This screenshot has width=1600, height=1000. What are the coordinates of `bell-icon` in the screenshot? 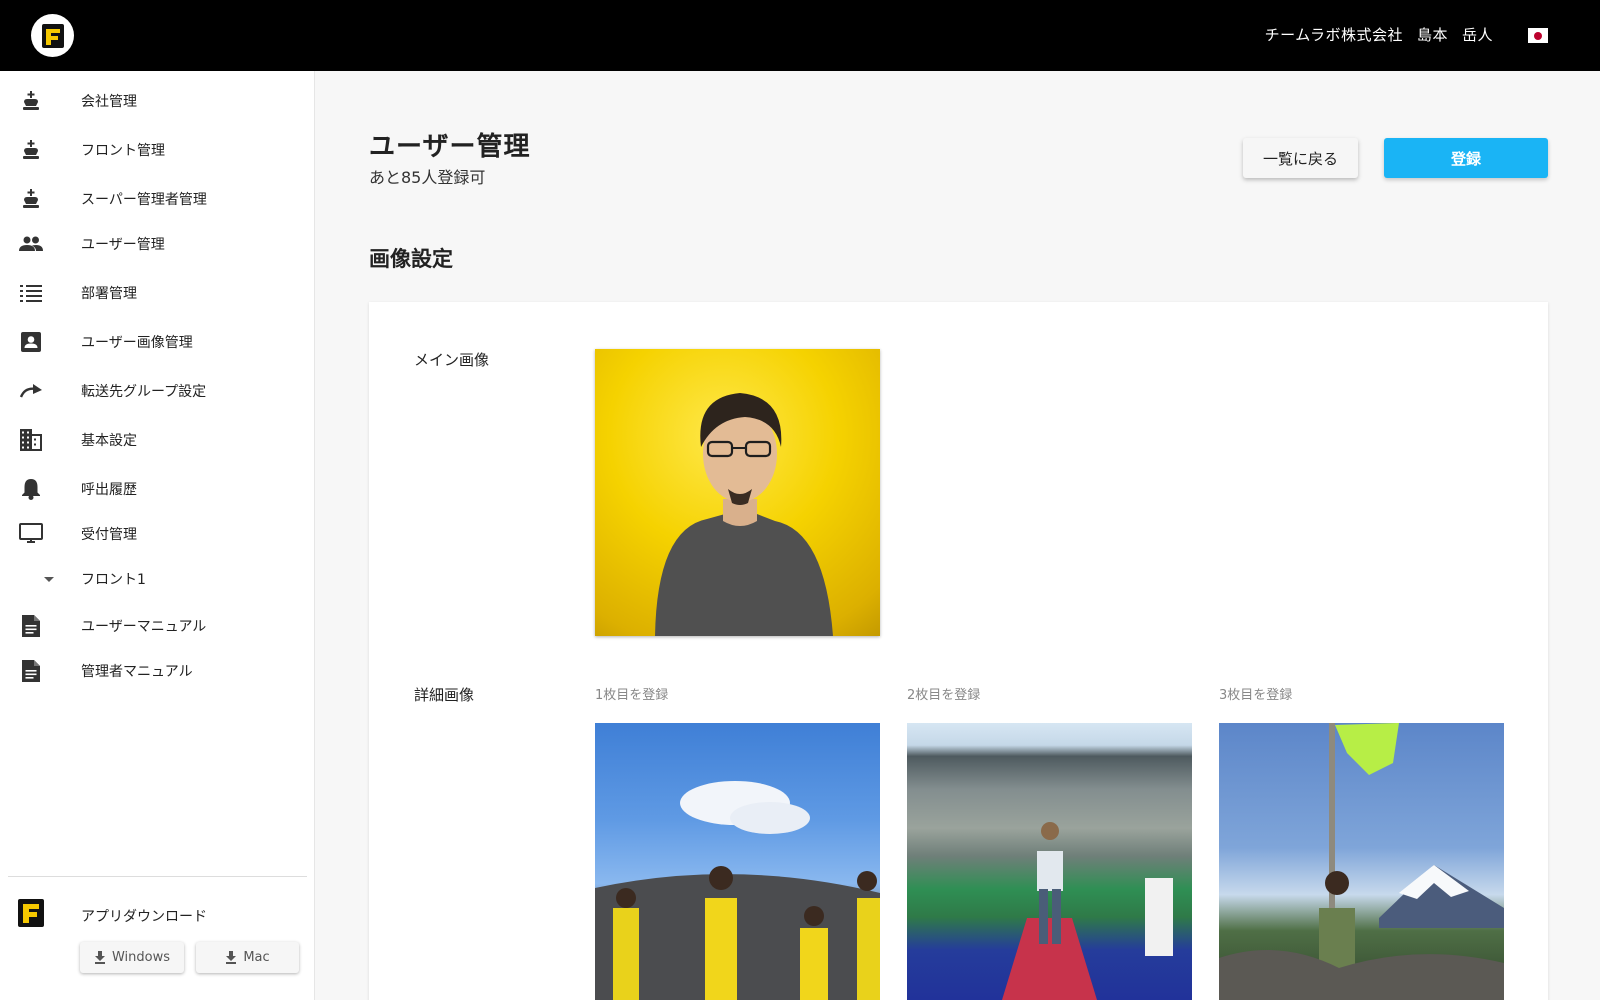 It's located at (31, 489).